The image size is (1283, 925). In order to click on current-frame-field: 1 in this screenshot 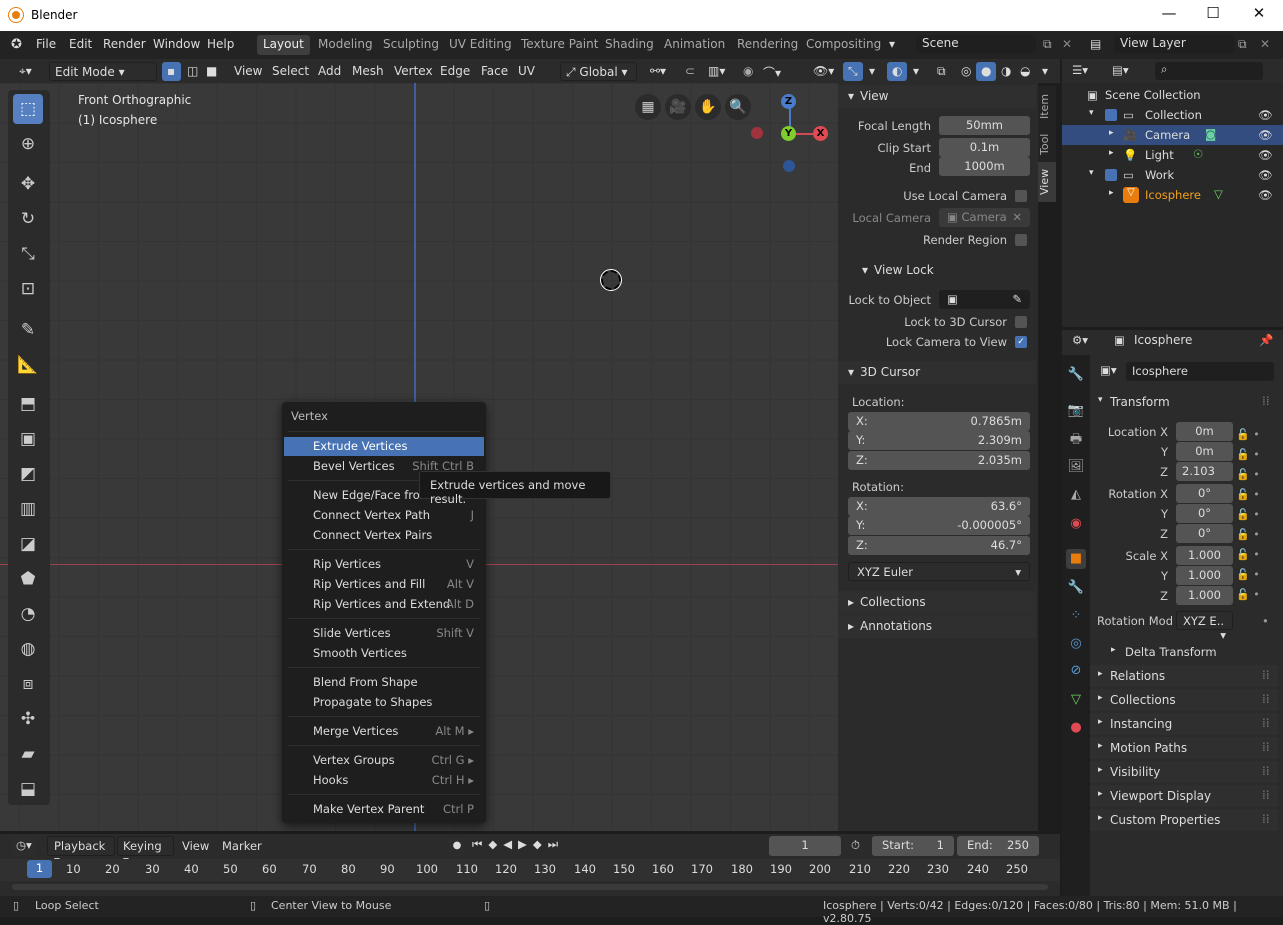, I will do `click(805, 846)`.